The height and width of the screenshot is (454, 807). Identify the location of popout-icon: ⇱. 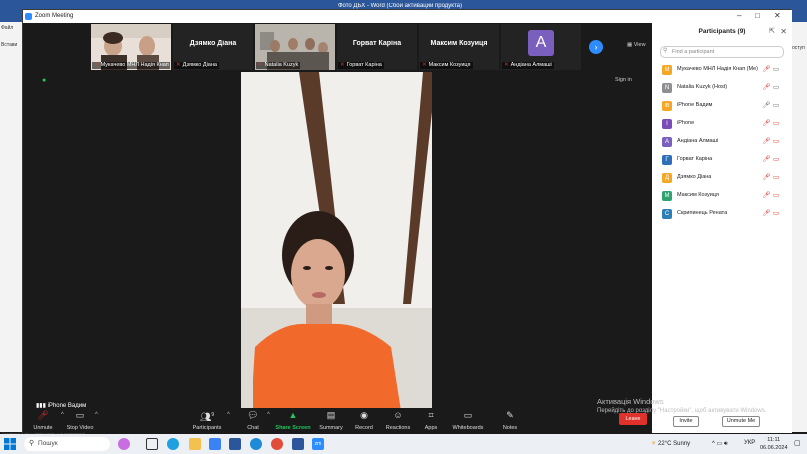
(772, 31).